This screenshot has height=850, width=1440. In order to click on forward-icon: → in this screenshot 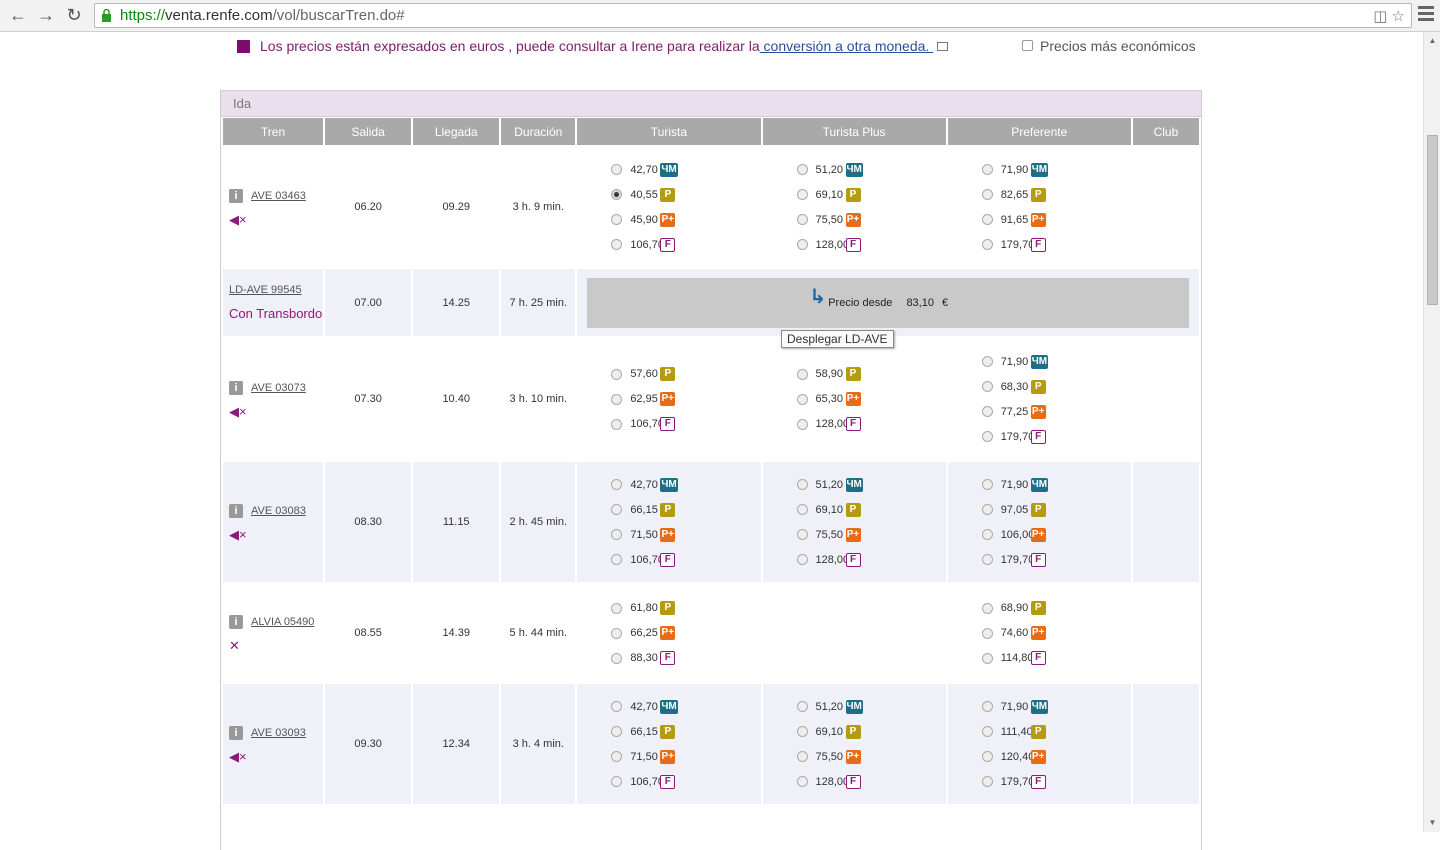, I will do `click(46, 15)`.